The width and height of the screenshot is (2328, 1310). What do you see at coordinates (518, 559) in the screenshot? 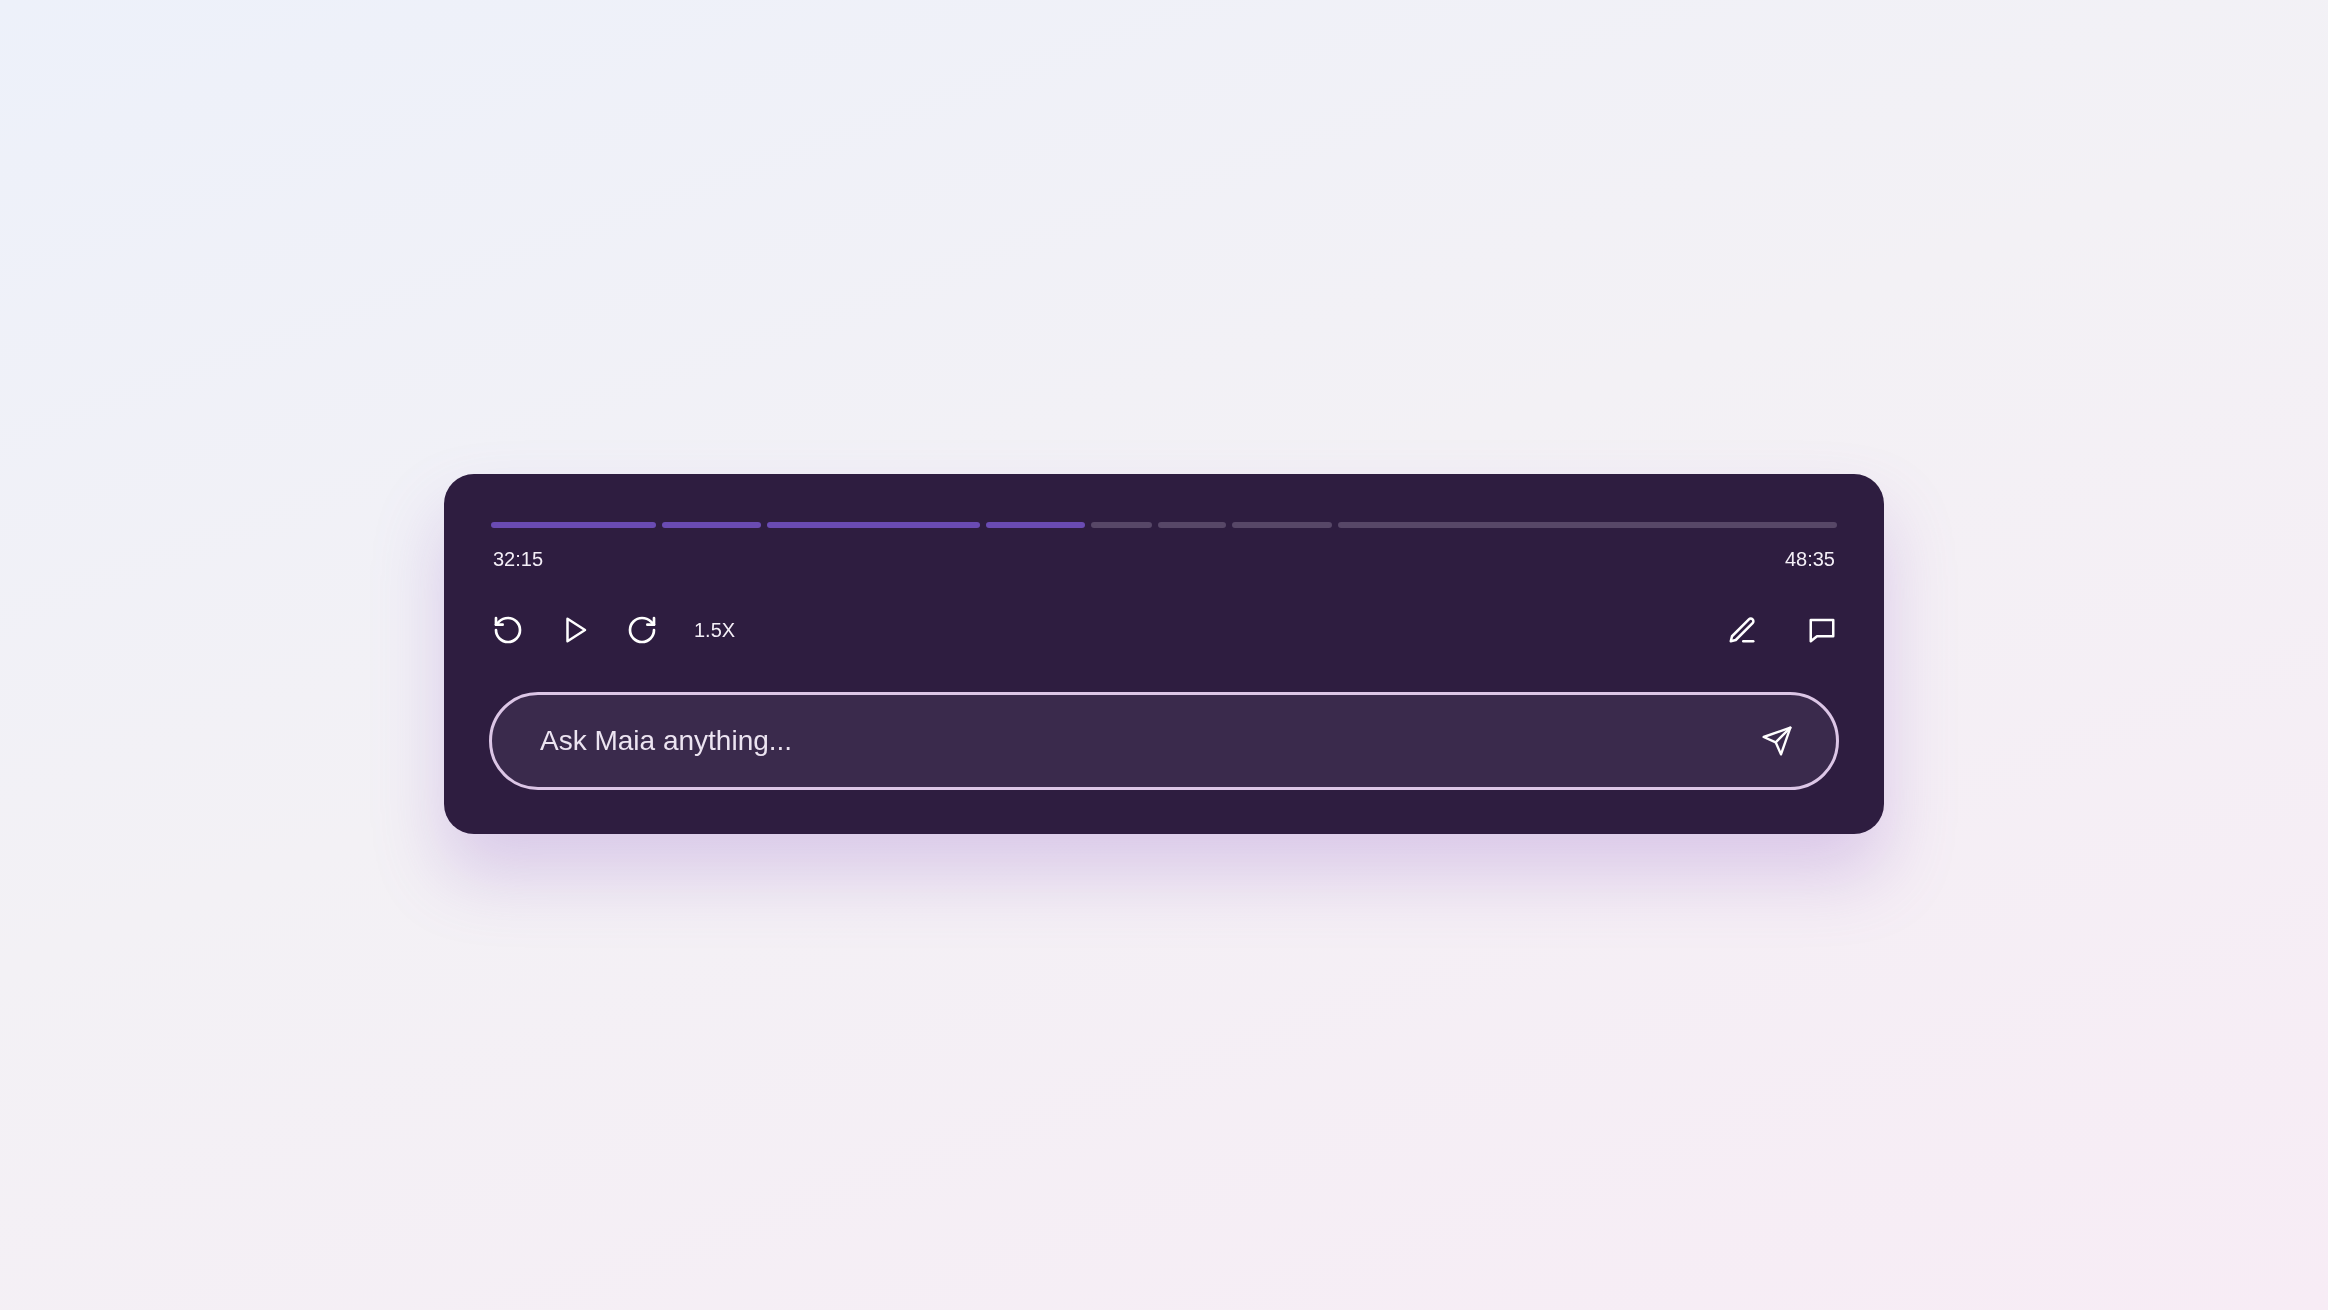
I see `elapsed-time: 32:15` at bounding box center [518, 559].